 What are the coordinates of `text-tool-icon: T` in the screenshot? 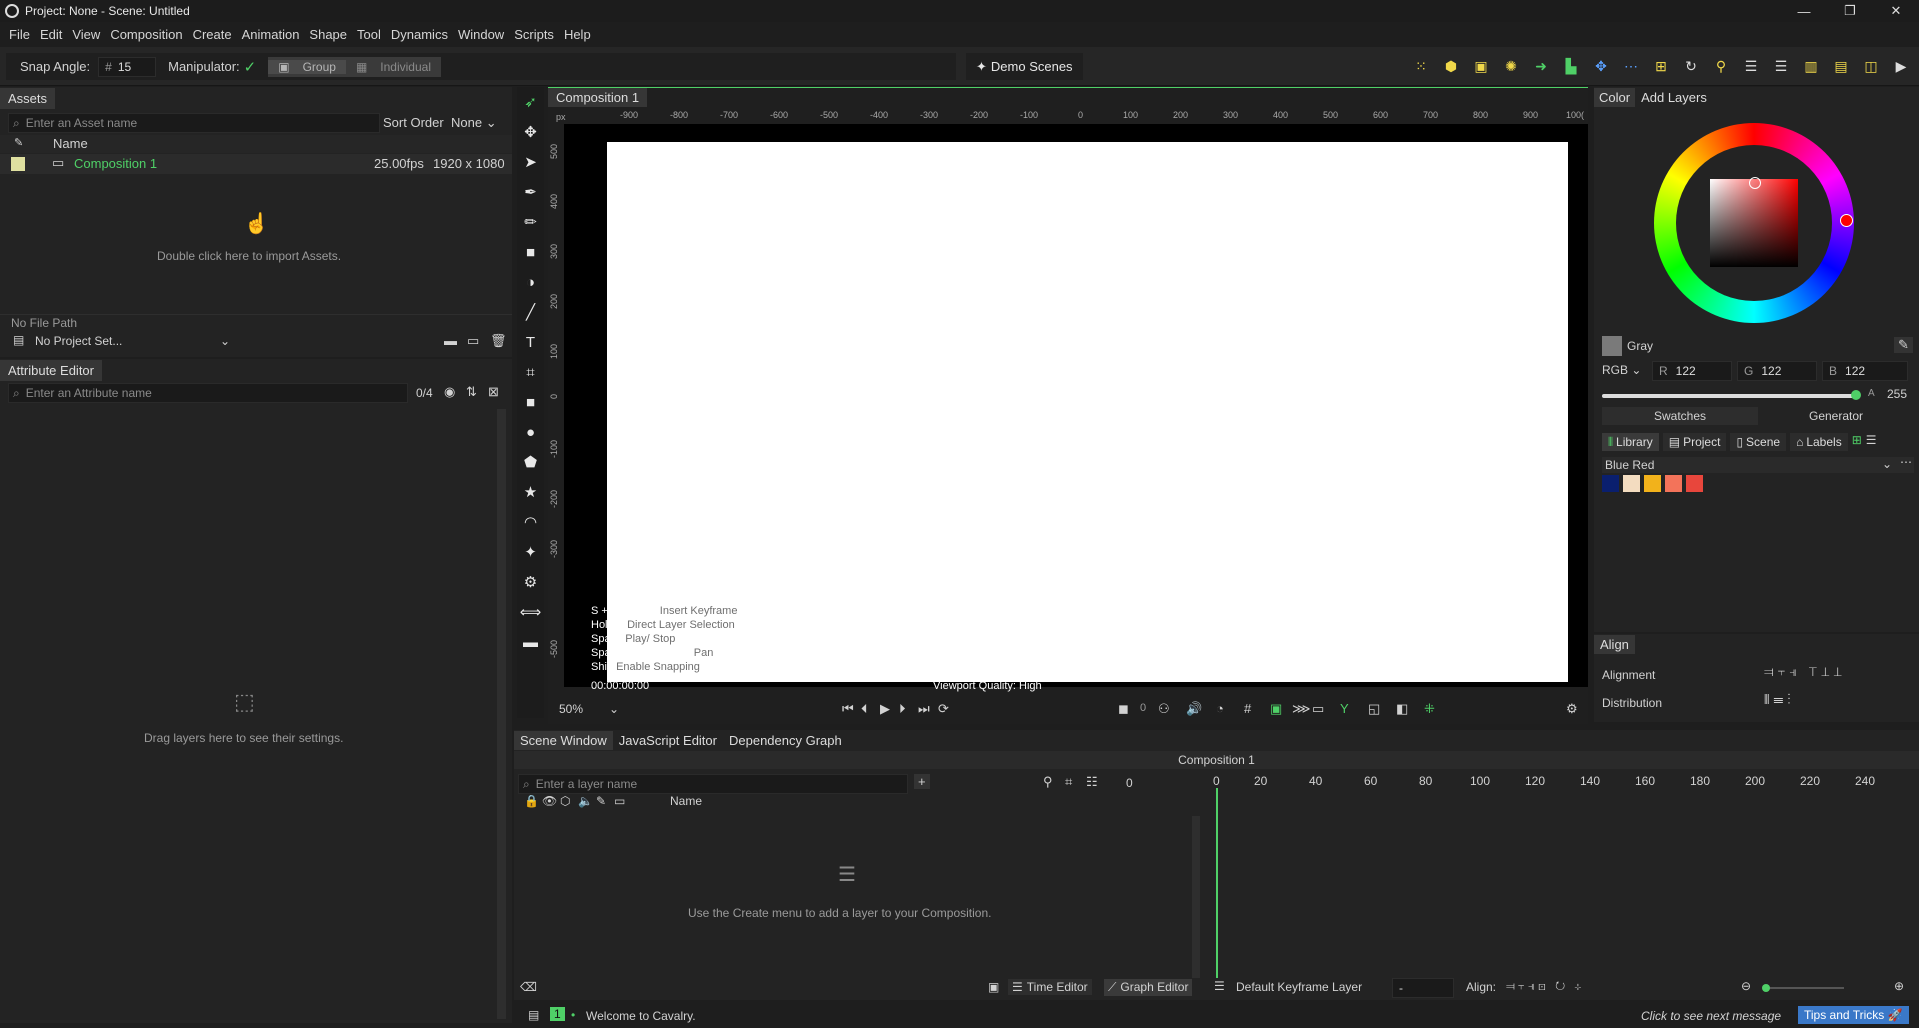 It's located at (530, 342).